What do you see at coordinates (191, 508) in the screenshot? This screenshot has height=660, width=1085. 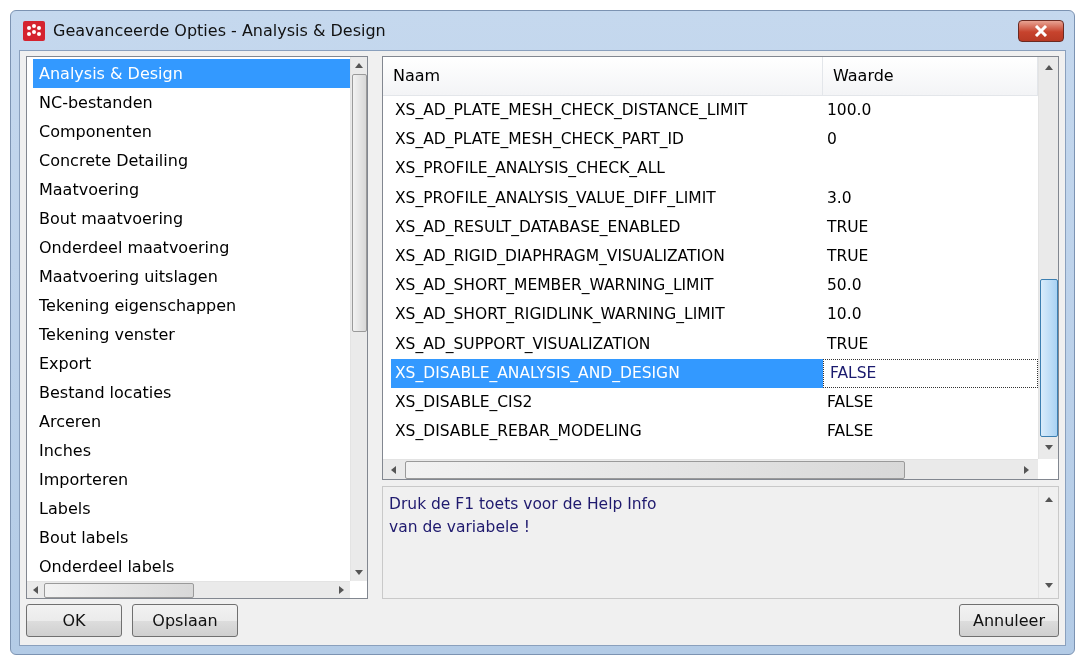 I see `category-item: Labels` at bounding box center [191, 508].